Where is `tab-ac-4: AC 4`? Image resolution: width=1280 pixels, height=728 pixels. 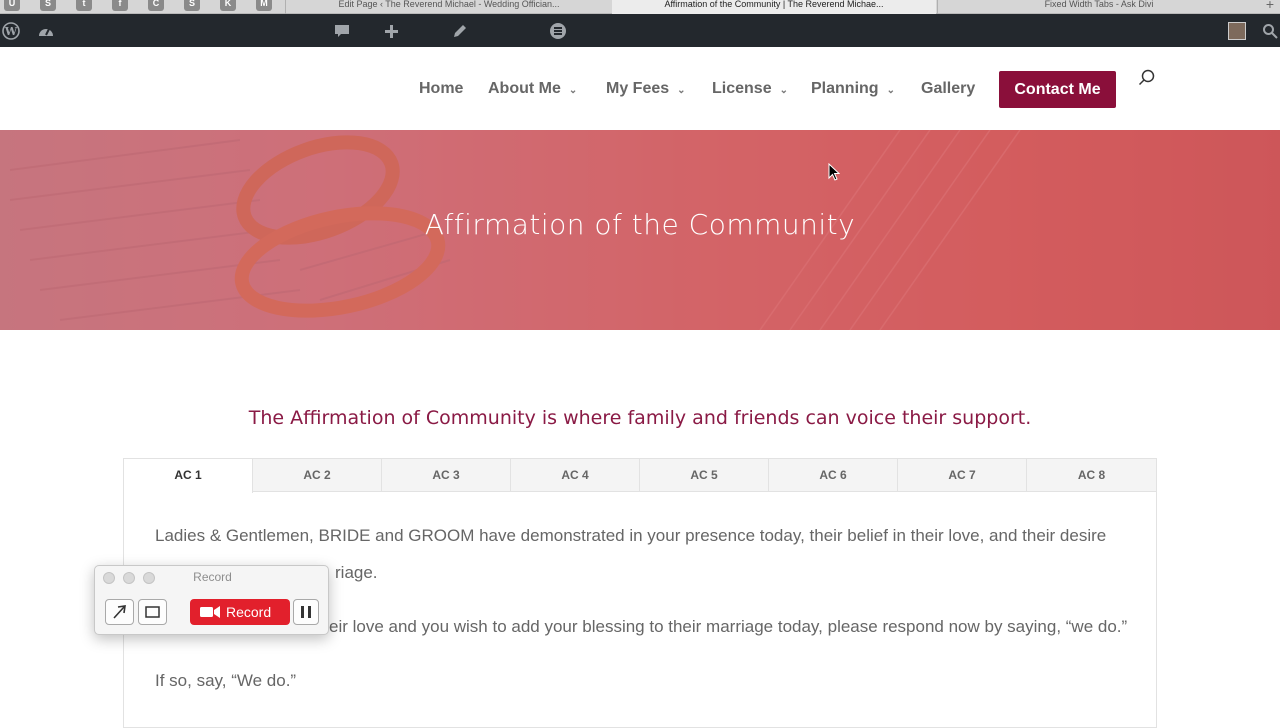 tab-ac-4: AC 4 is located at coordinates (575, 475).